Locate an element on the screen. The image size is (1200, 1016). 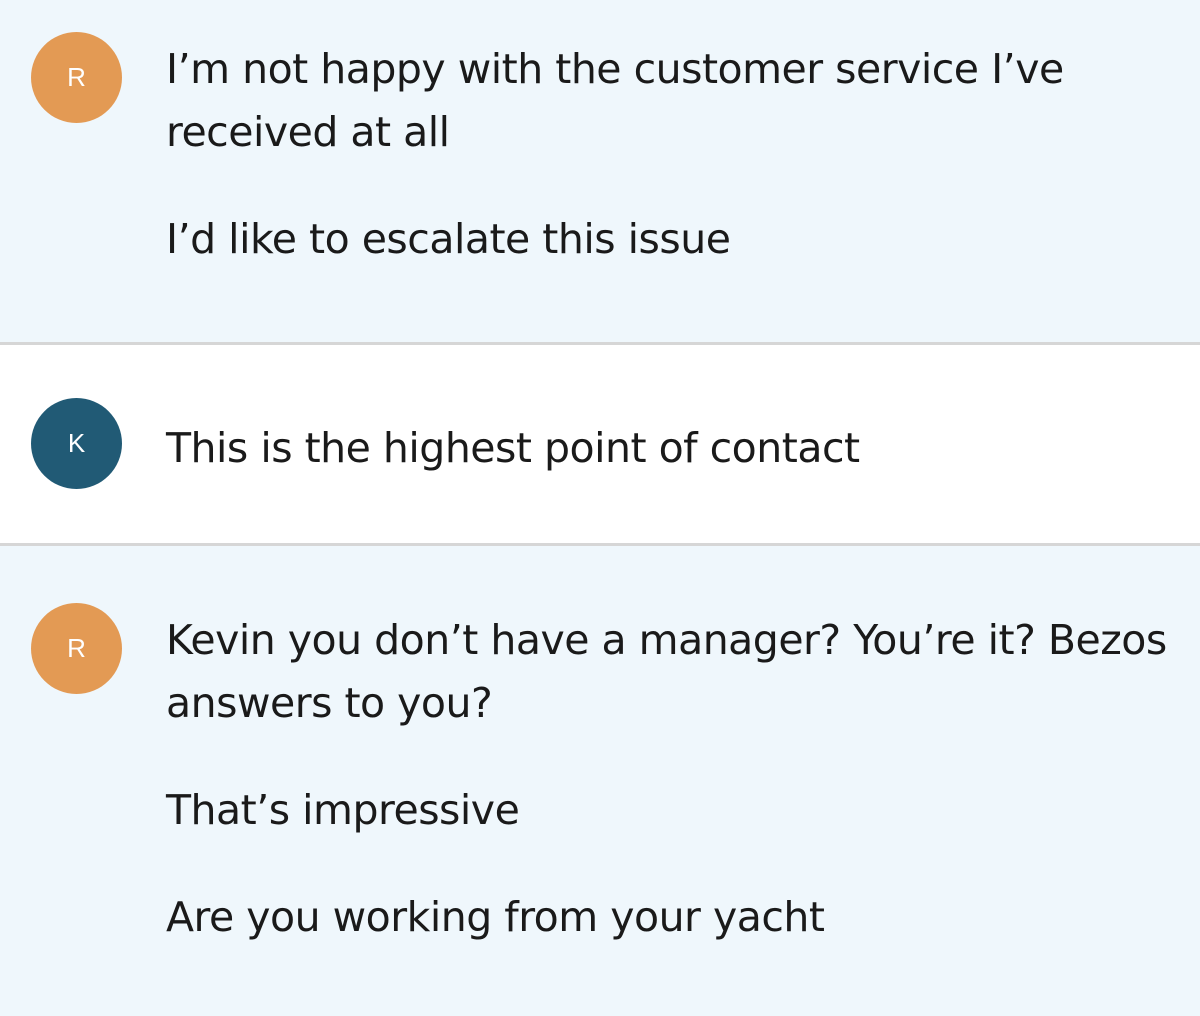
message-text: This is the highest point of contact is located at coordinates (513, 448).